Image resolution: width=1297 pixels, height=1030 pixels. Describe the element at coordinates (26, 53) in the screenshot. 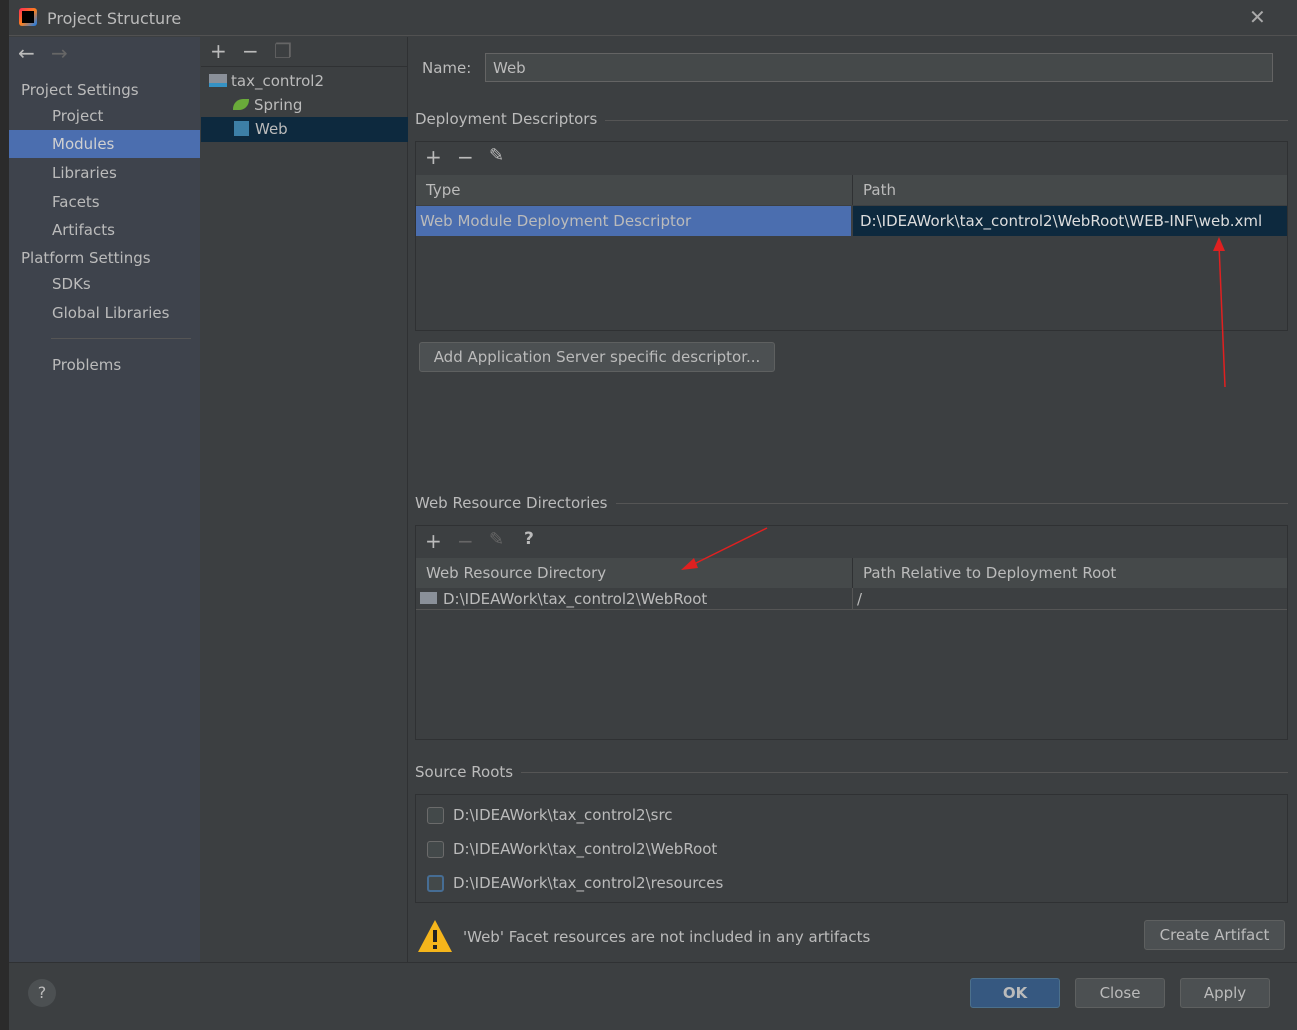

I see `back-arrow-icon: ←` at that location.